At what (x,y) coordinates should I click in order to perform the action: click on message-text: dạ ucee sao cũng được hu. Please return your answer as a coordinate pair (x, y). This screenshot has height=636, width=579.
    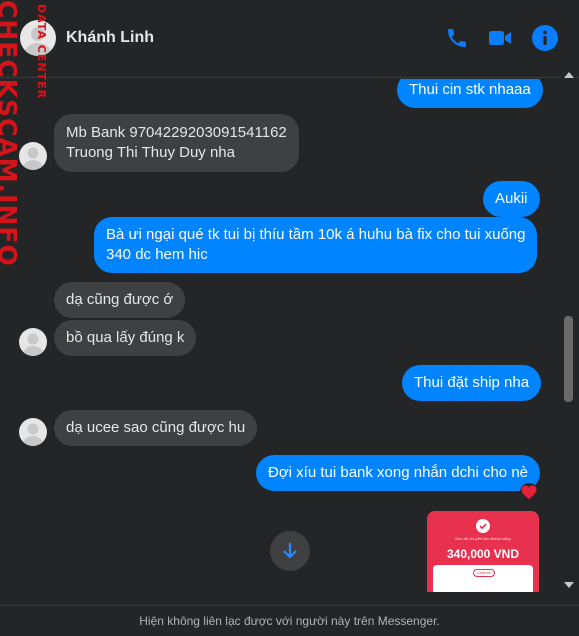
    Looking at the image, I should click on (156, 427).